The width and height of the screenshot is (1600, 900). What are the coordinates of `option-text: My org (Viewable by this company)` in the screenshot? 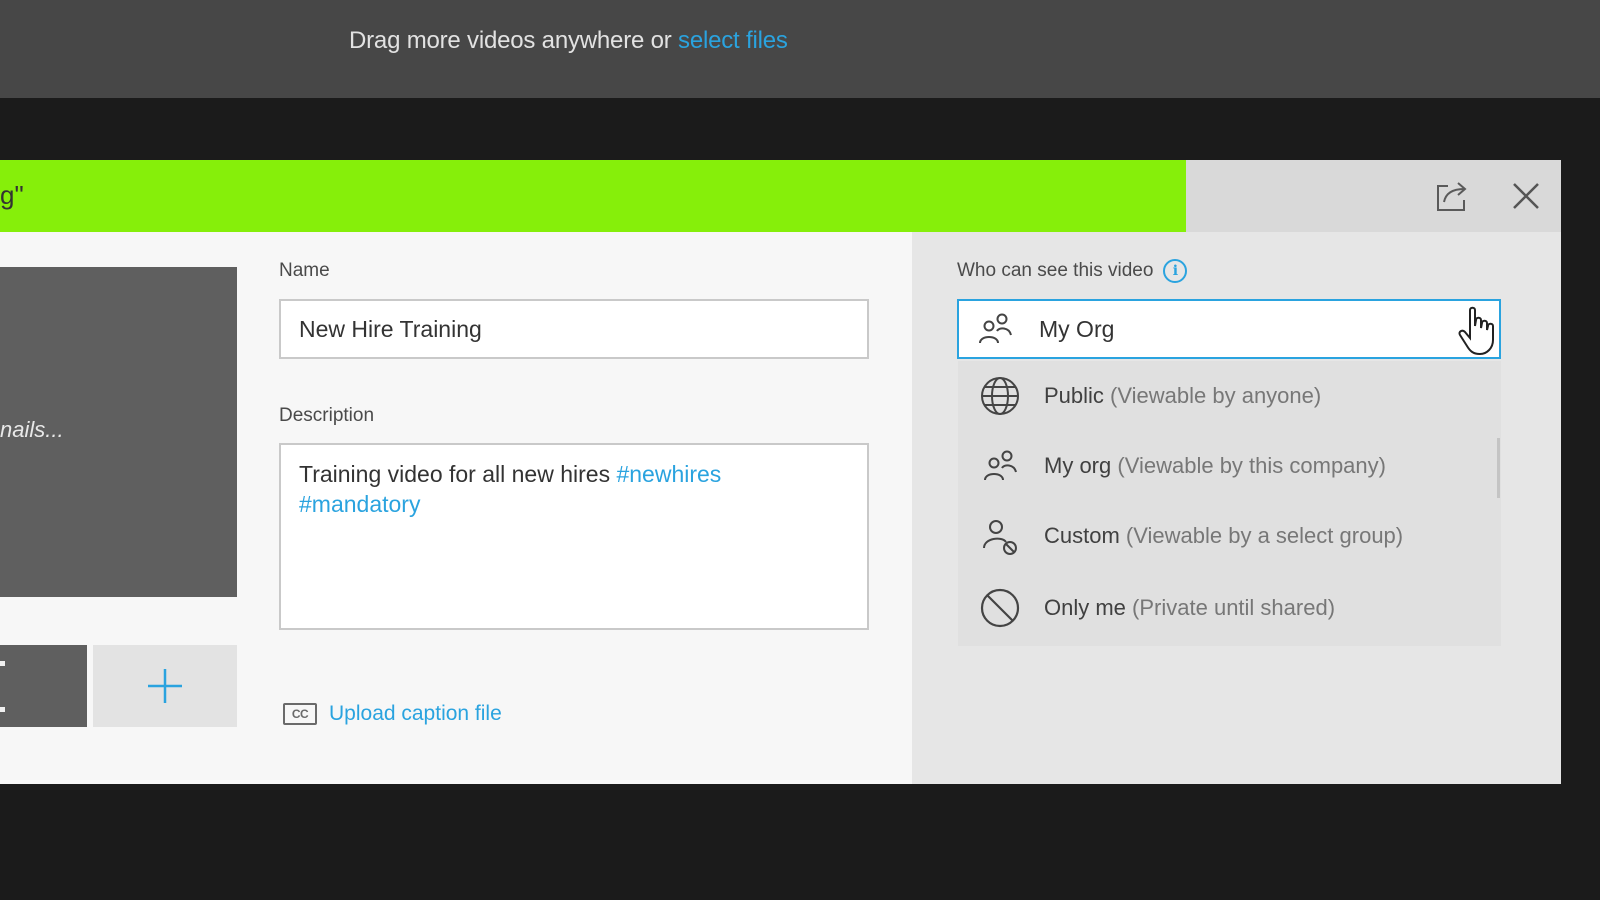 It's located at (1215, 466).